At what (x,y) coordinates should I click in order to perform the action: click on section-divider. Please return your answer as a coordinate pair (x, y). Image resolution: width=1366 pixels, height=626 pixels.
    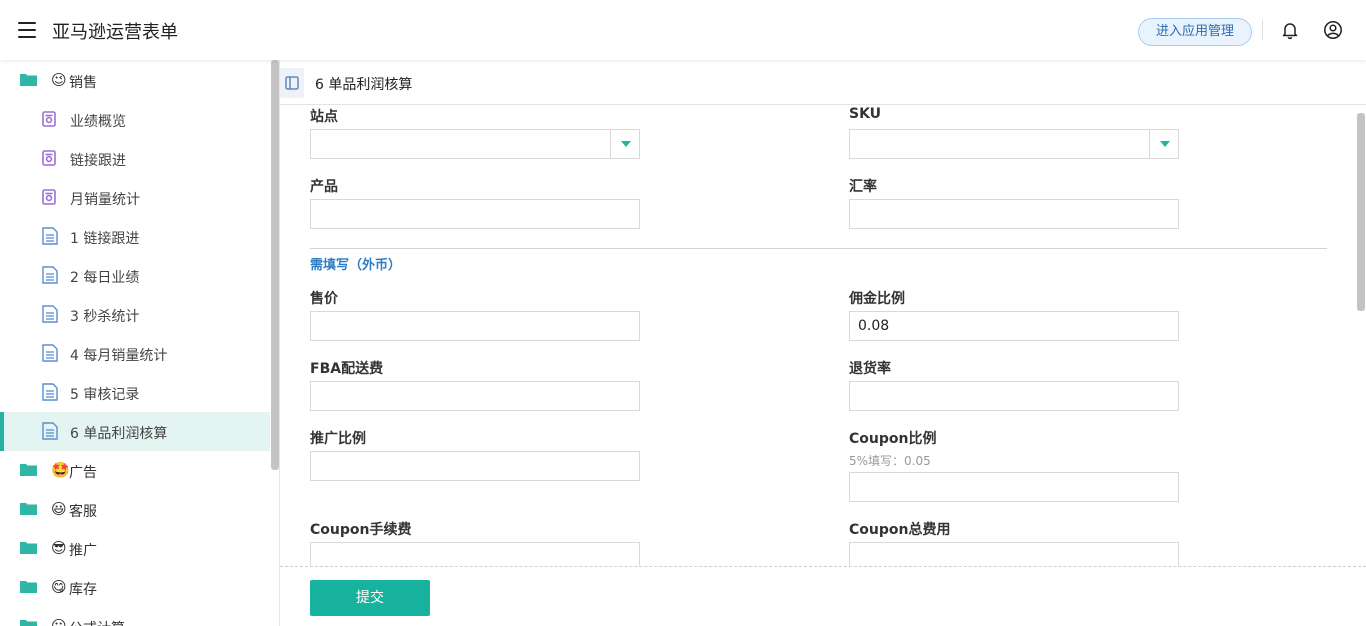
    Looking at the image, I should click on (818, 248).